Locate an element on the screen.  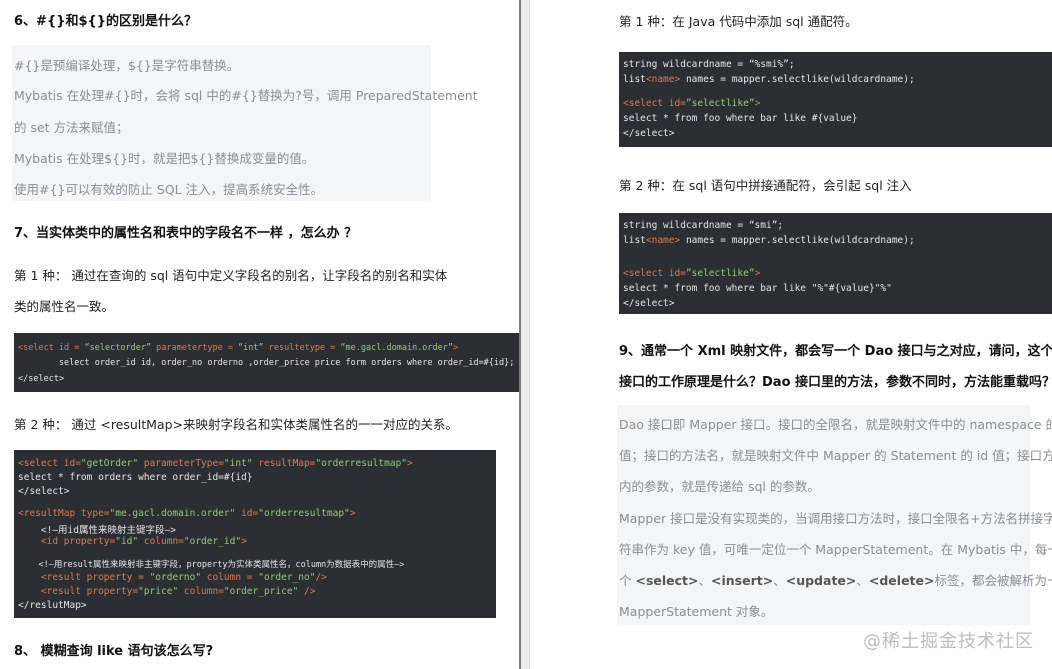
like-way1: 第 1 种：在 Java 代码中添加 sql 通配符。 is located at coordinates (738, 21).